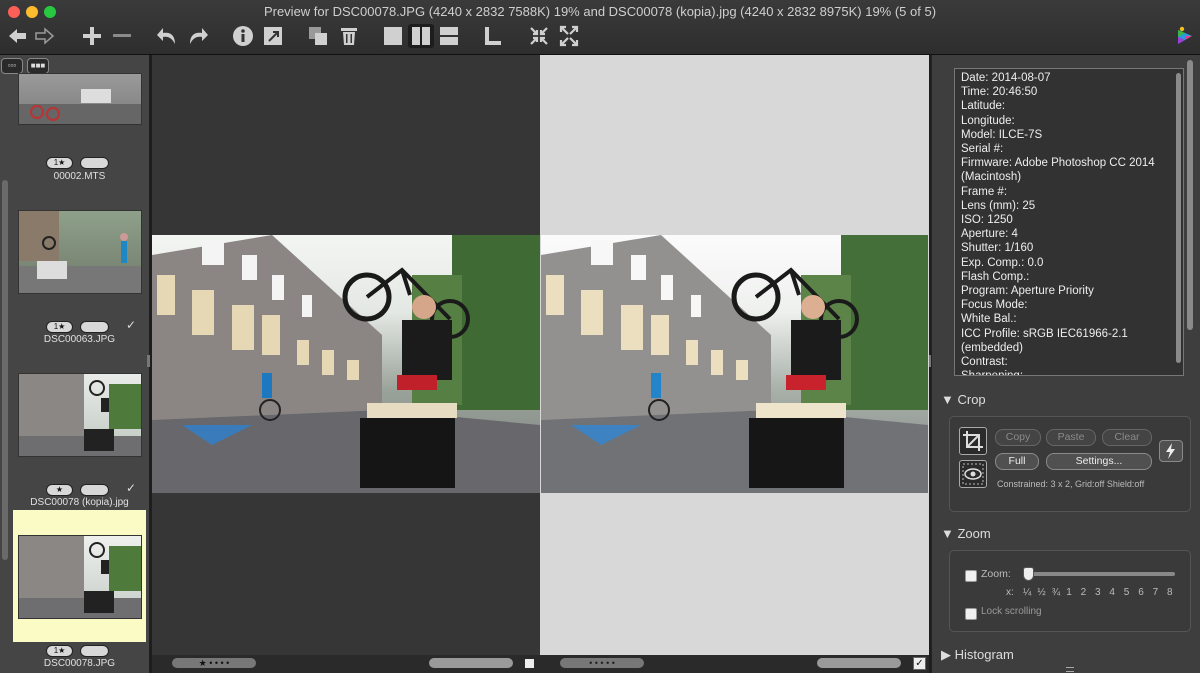 This screenshot has height=673, width=1200. I want to click on zoom-tick-label: ½, so click(1041, 592).